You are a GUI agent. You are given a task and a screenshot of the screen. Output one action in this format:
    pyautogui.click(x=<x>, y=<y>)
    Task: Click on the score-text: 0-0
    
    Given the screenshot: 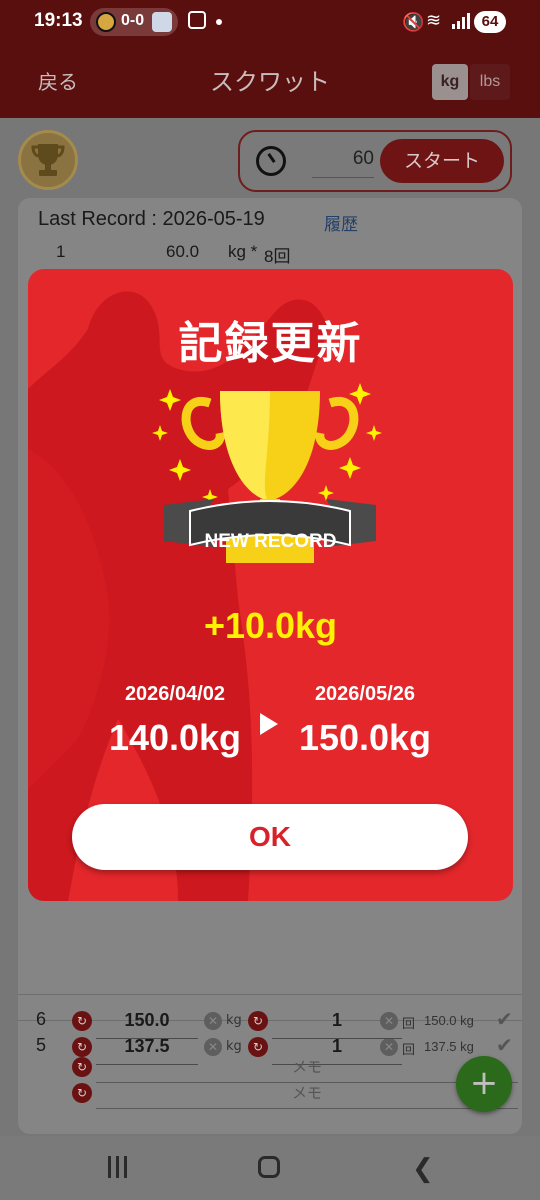 What is the action you would take?
    pyautogui.click(x=133, y=20)
    